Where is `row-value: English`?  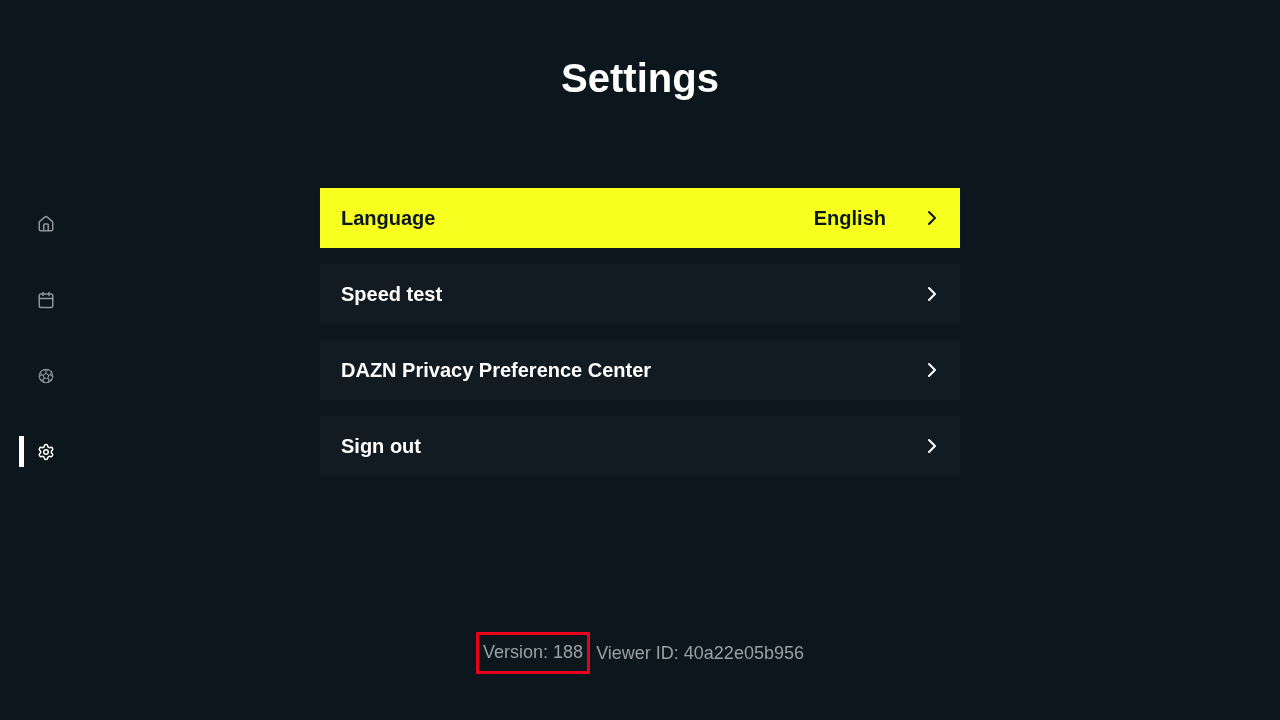 row-value: English is located at coordinates (849, 218).